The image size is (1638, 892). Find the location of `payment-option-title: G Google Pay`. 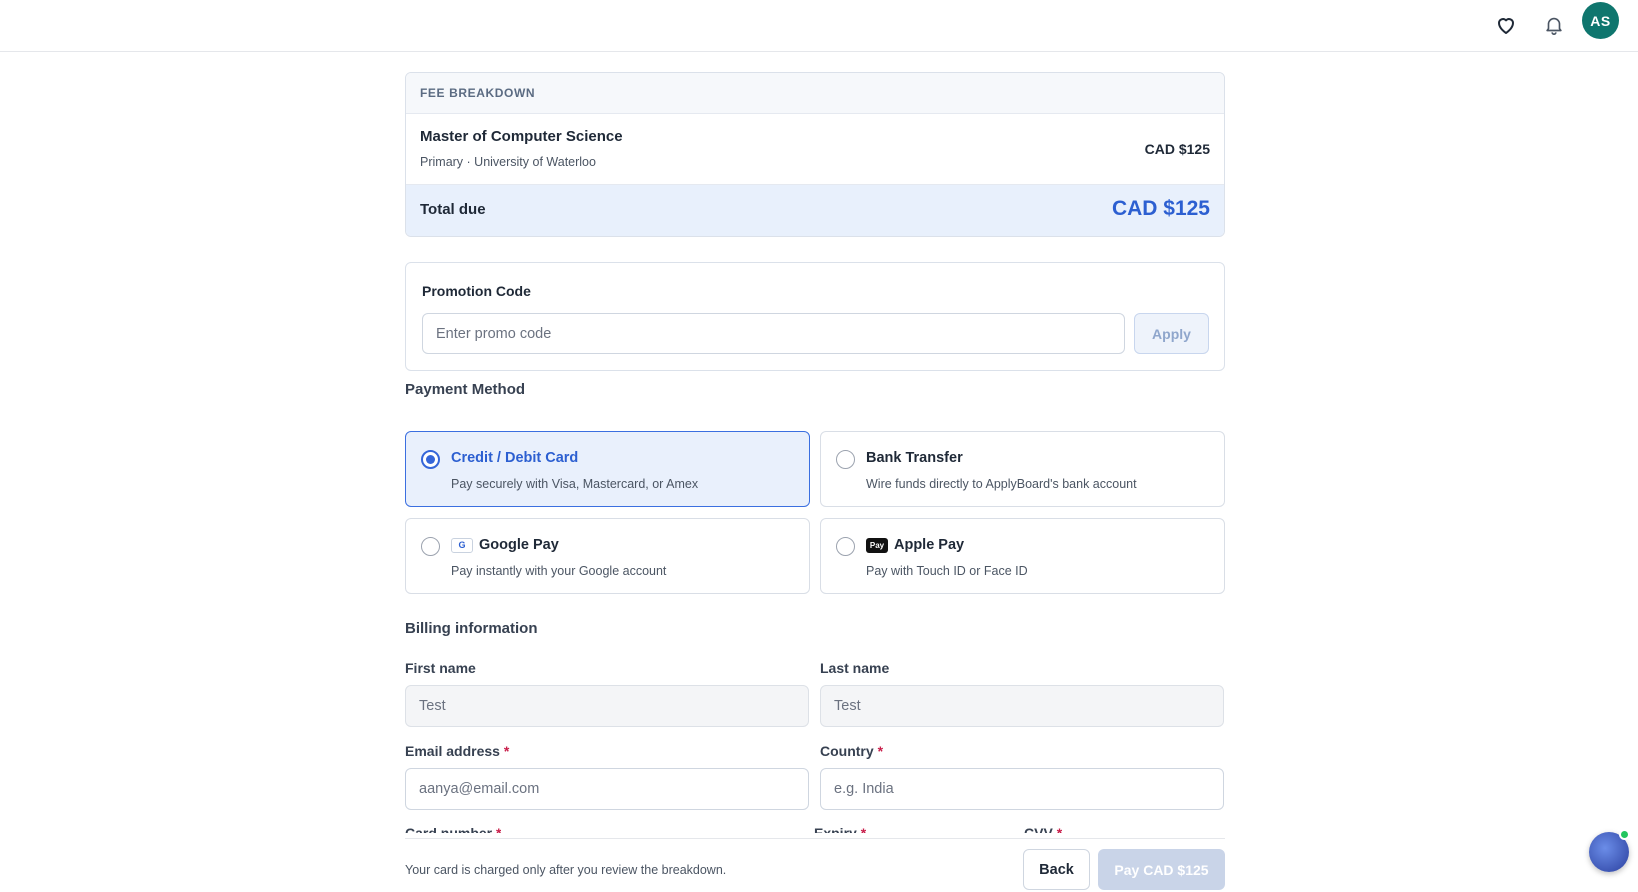

payment-option-title: G Google Pay is located at coordinates (505, 545).